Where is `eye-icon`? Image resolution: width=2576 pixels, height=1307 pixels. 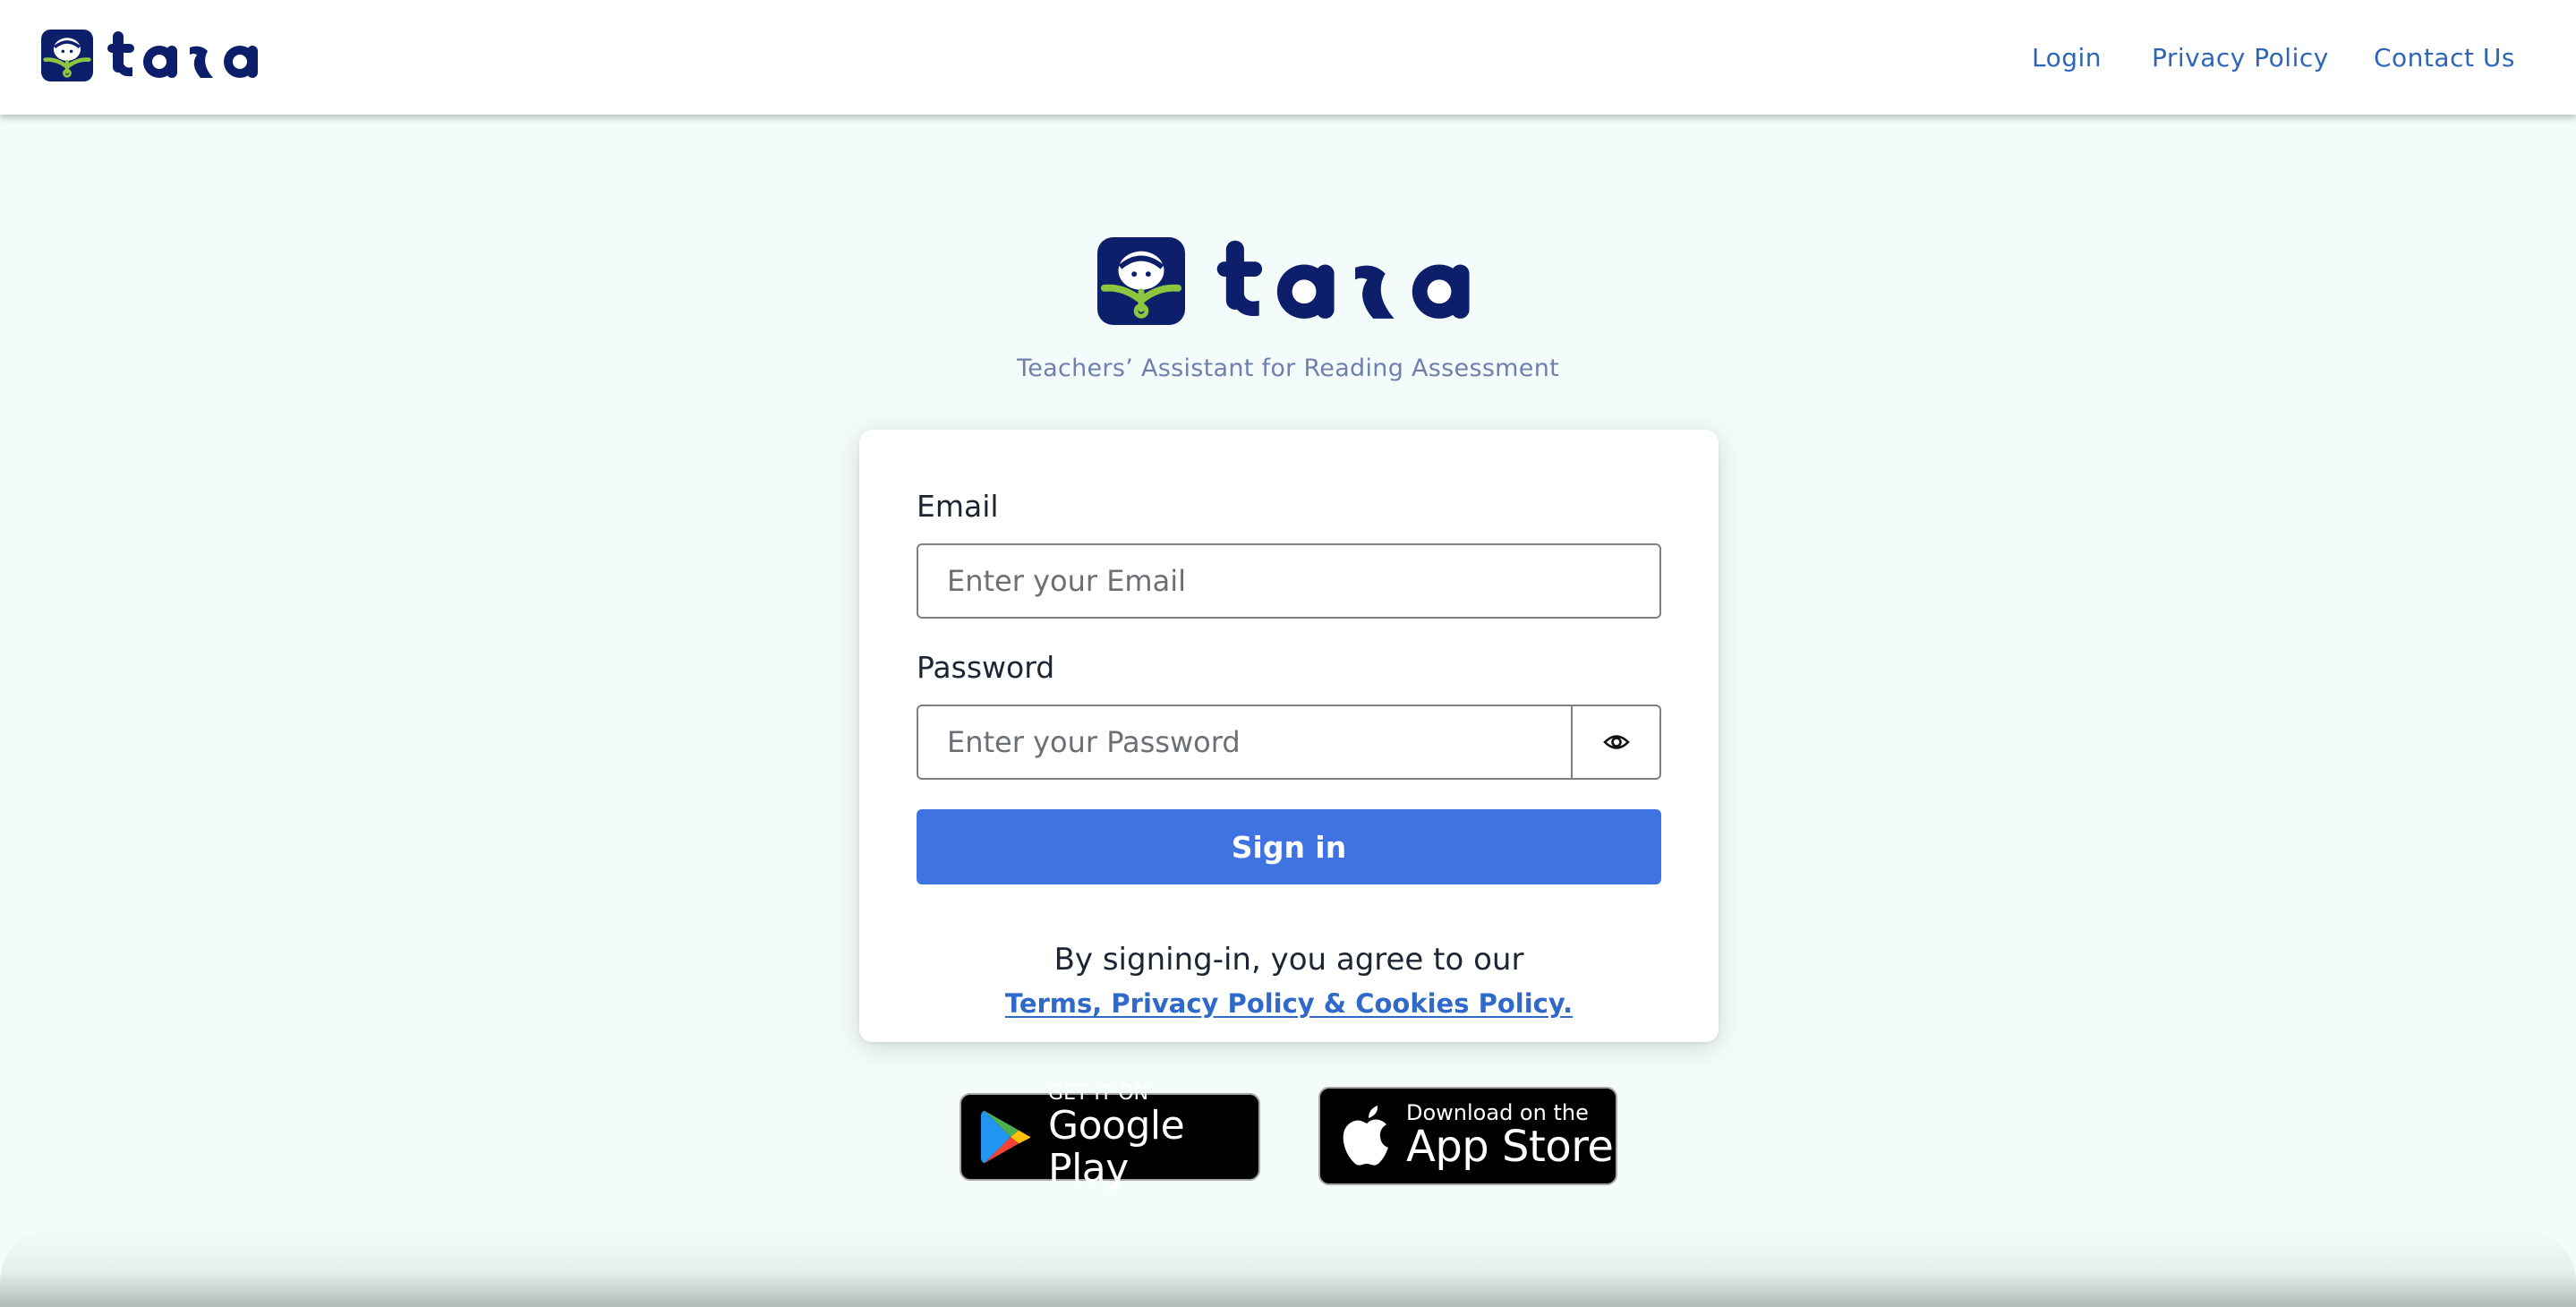 eye-icon is located at coordinates (1616, 742).